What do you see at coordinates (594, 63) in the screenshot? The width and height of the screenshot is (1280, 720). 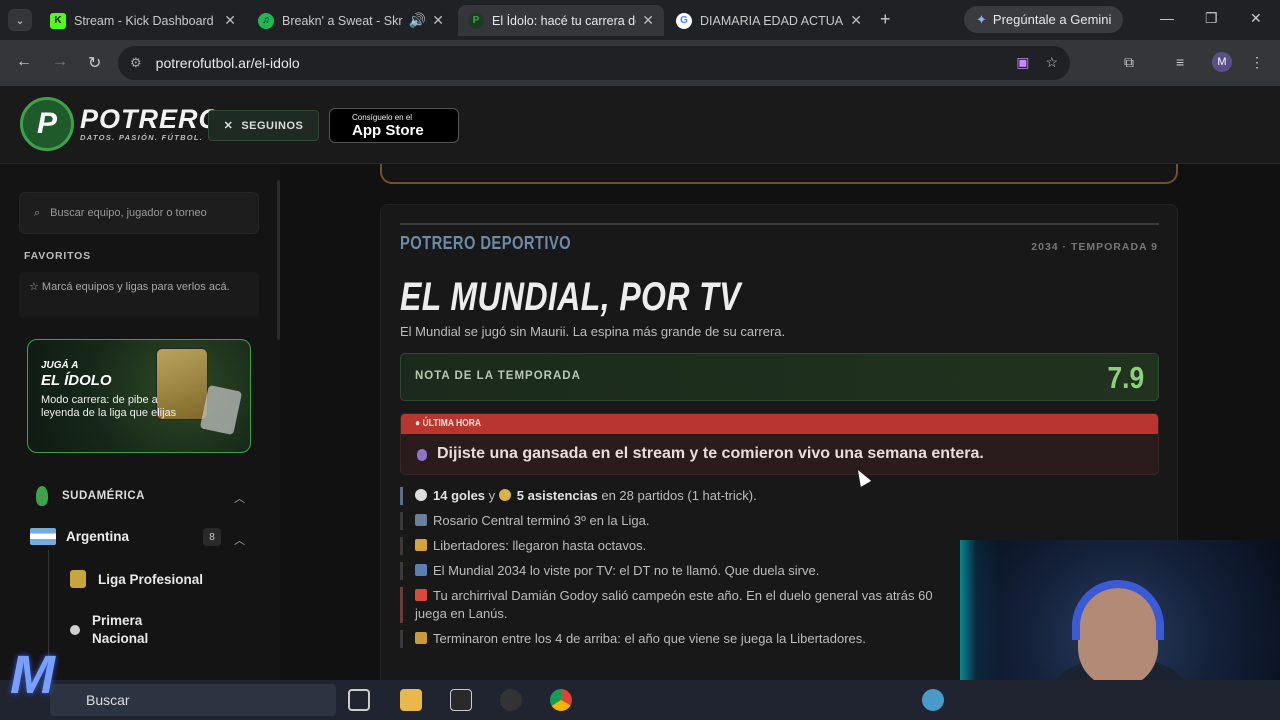 I see `omnibox: ⚙ potrerofutbol.ar/el-idolo ▣ ☆` at bounding box center [594, 63].